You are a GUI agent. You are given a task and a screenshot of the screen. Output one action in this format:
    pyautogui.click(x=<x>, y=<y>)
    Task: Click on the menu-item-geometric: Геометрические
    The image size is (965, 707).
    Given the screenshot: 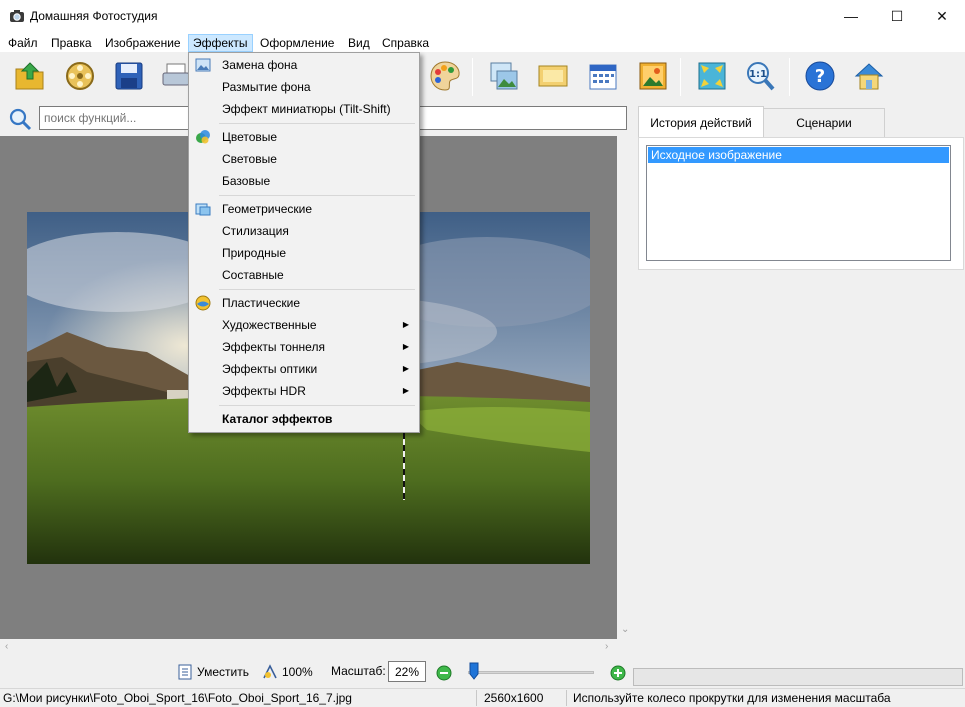 What is the action you would take?
    pyautogui.click(x=304, y=209)
    